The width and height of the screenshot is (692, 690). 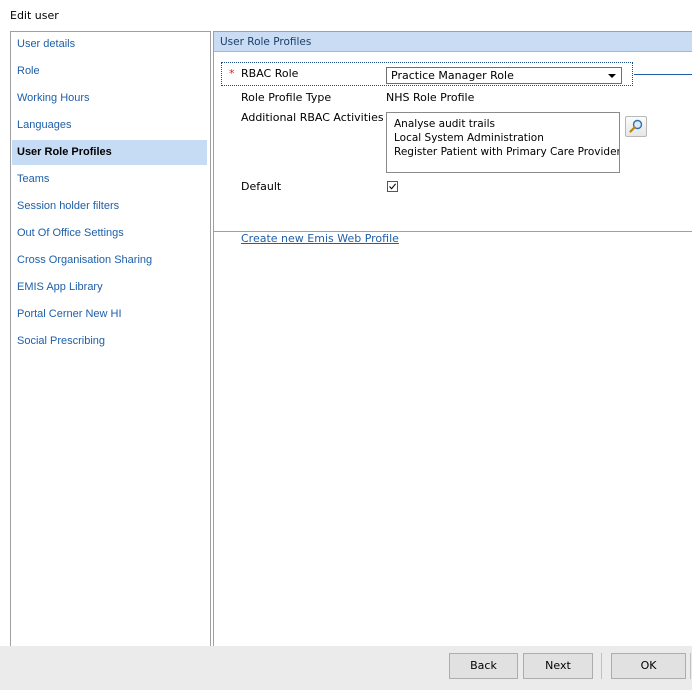 I want to click on additional-activities-label: Additional RBAC Activities, so click(x=312, y=117).